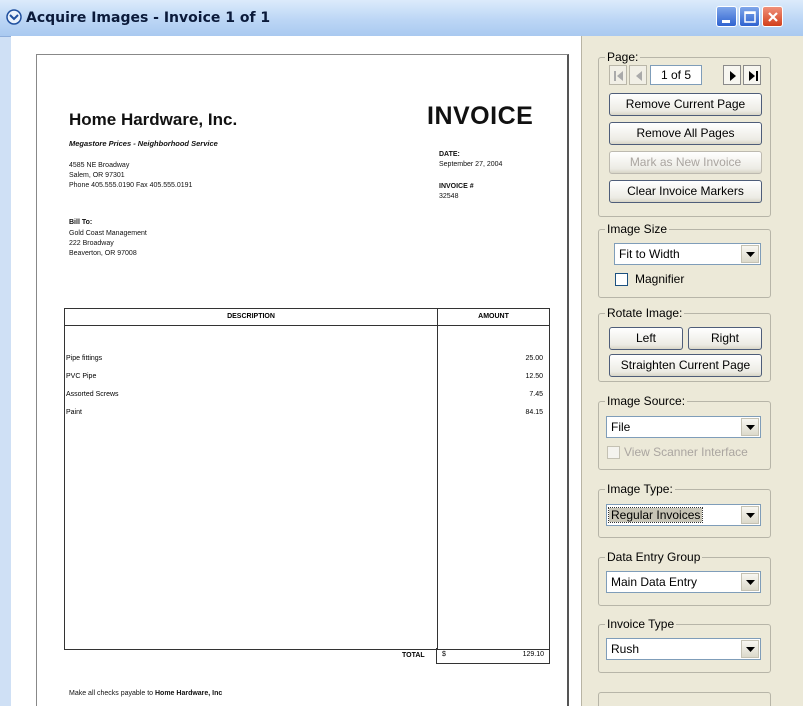 This screenshot has width=803, height=706. What do you see at coordinates (84, 358) in the screenshot?
I see `line-item-description: Pipe fittings` at bounding box center [84, 358].